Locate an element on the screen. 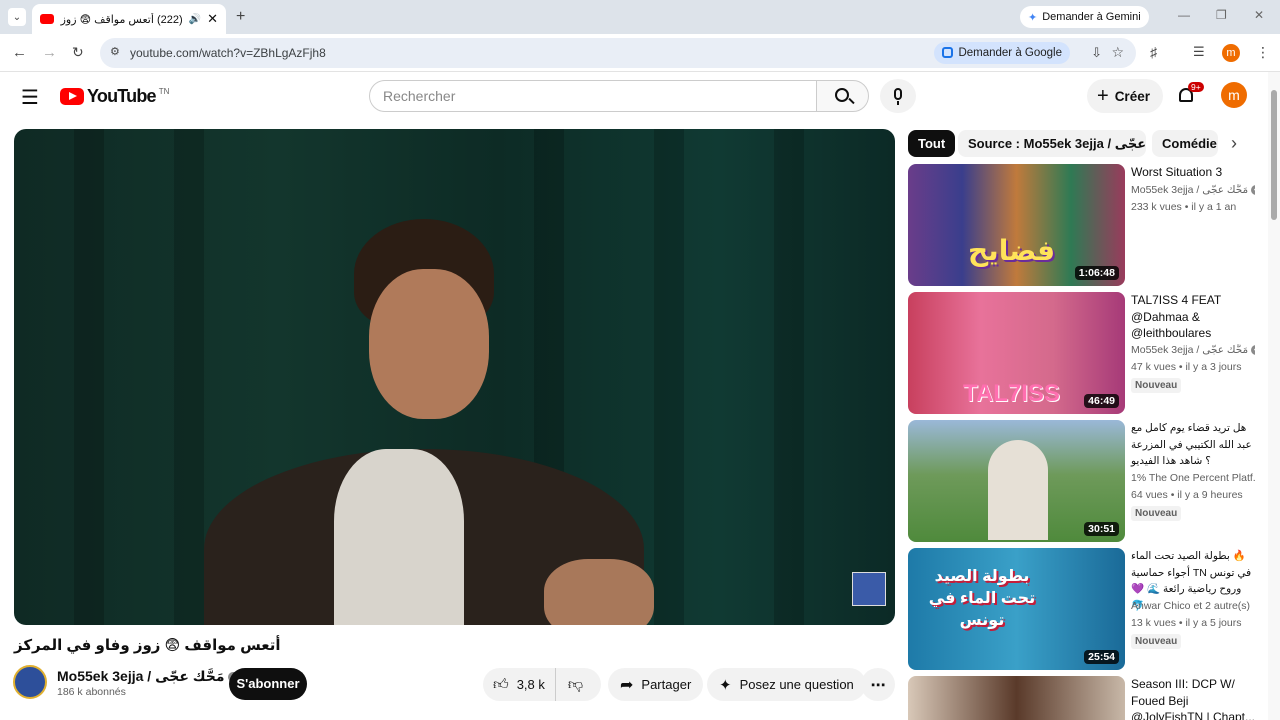 Image resolution: width=1280 pixels, height=720 pixels. thumbs-down-icon: 👎︎ is located at coordinates (575, 684).